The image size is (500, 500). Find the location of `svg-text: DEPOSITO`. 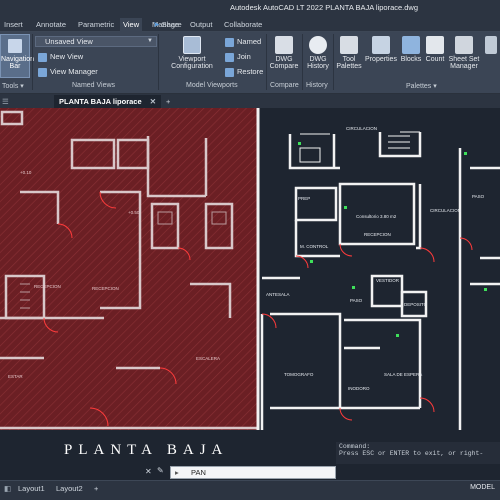

svg-text: DEPOSITO is located at coordinates (416, 304).